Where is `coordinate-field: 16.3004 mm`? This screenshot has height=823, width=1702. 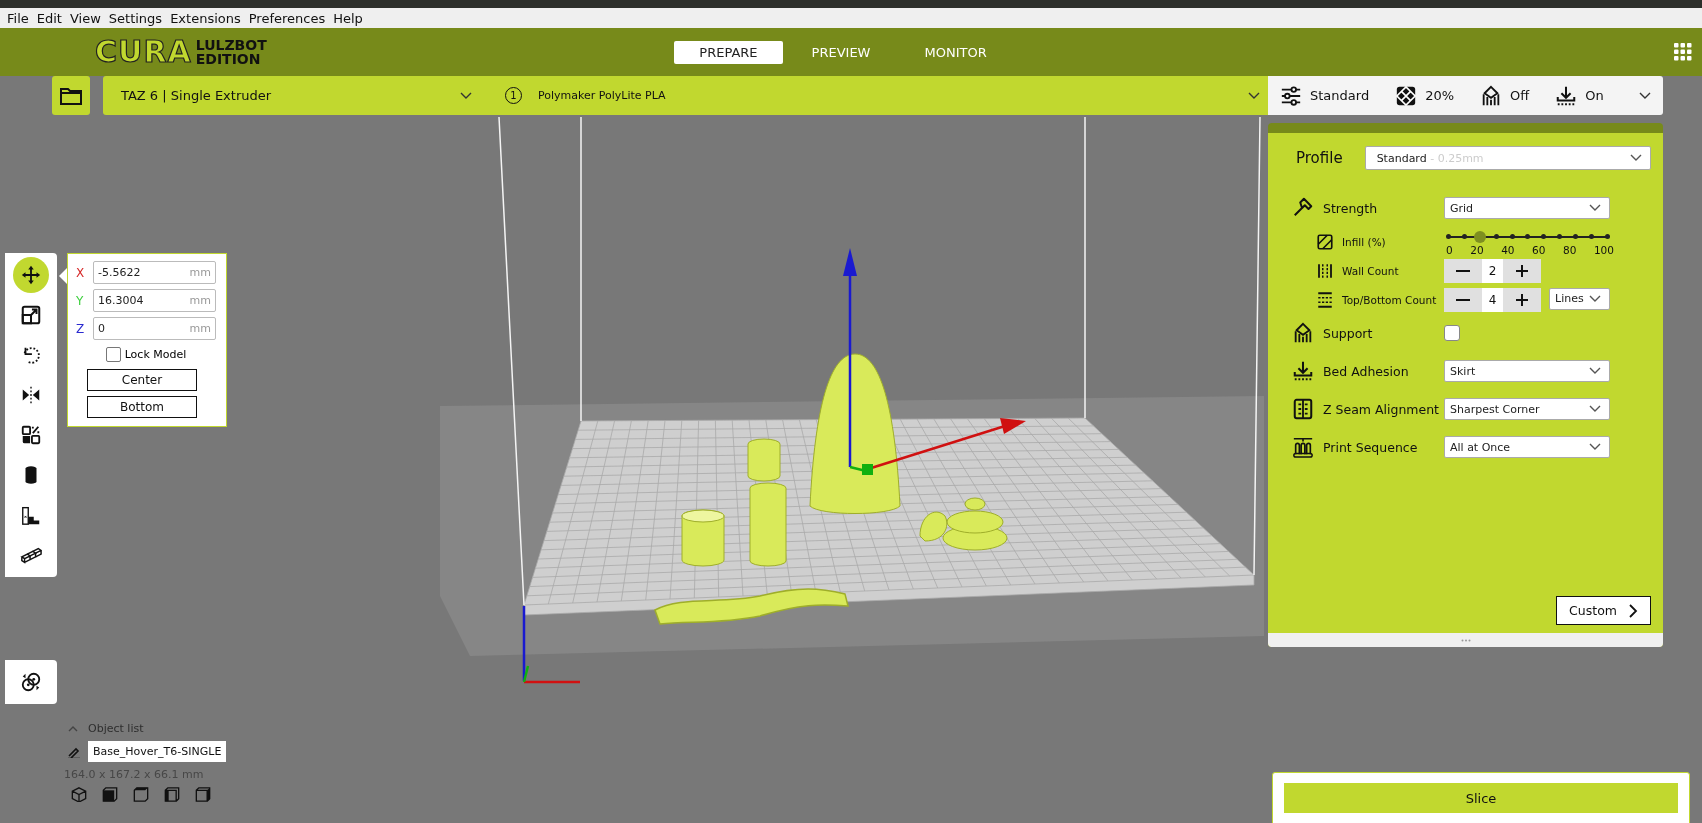
coordinate-field: 16.3004 mm is located at coordinates (154, 300).